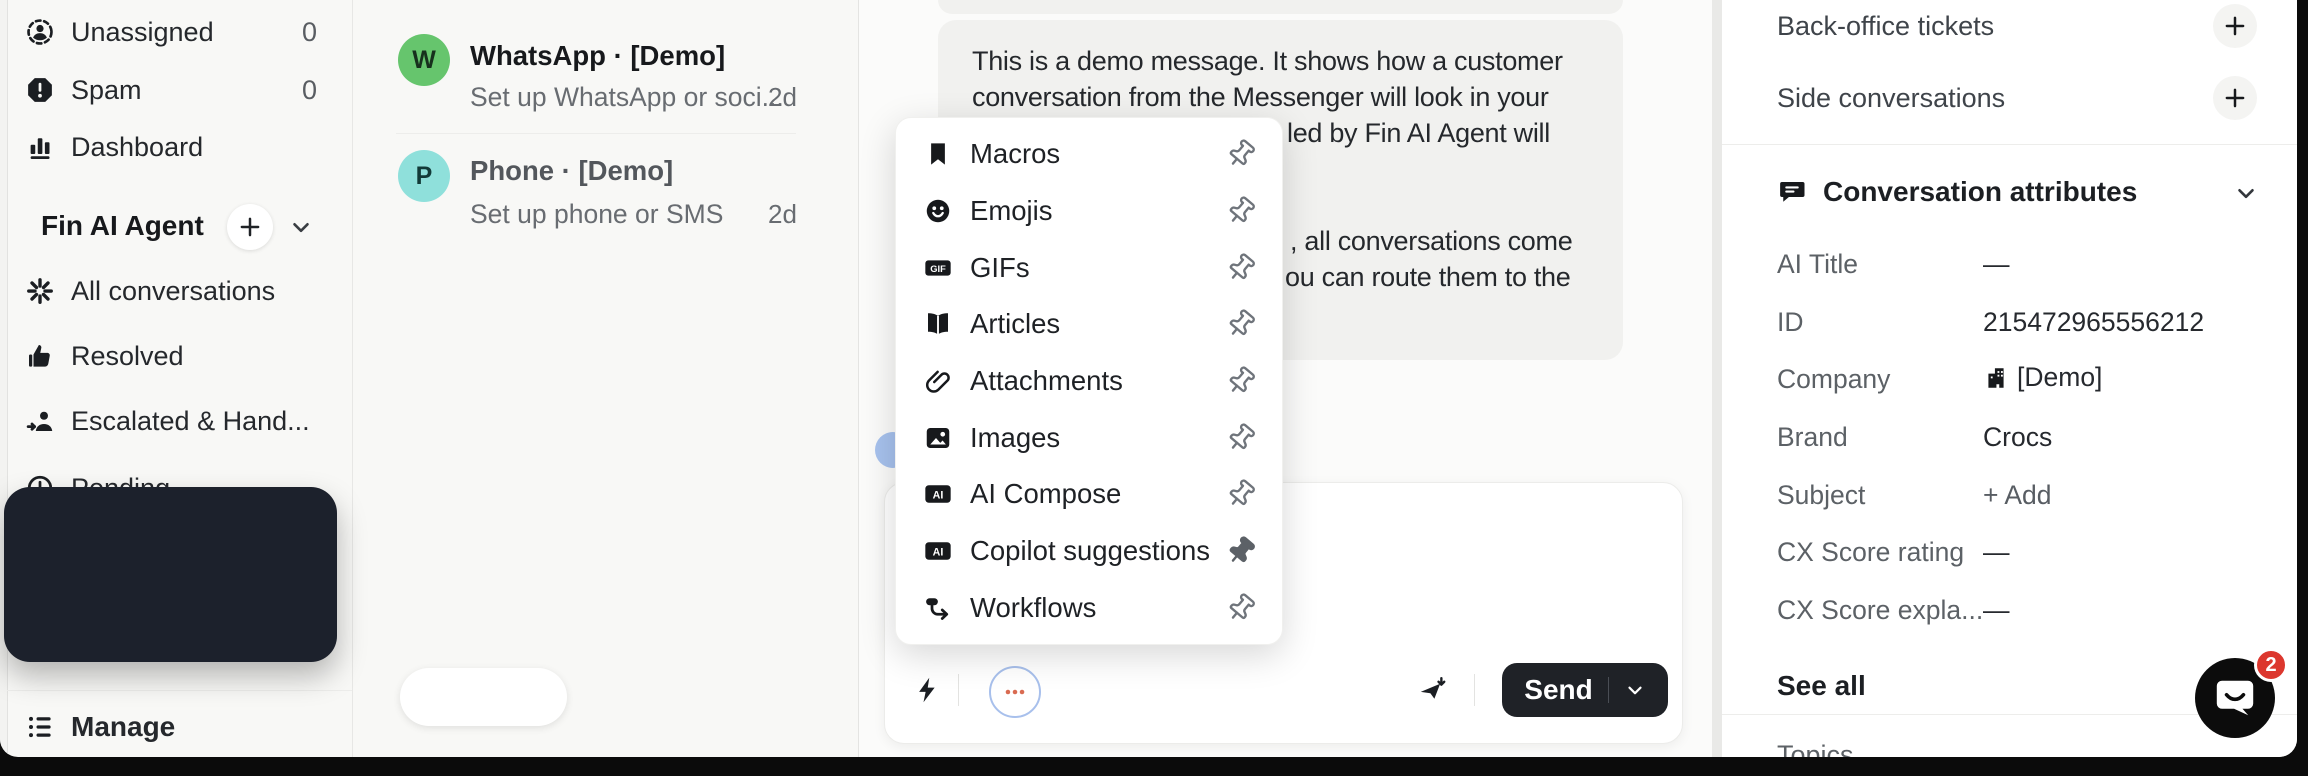 This screenshot has width=2308, height=776. What do you see at coordinates (1432, 690) in the screenshot?
I see `send-later-button` at bounding box center [1432, 690].